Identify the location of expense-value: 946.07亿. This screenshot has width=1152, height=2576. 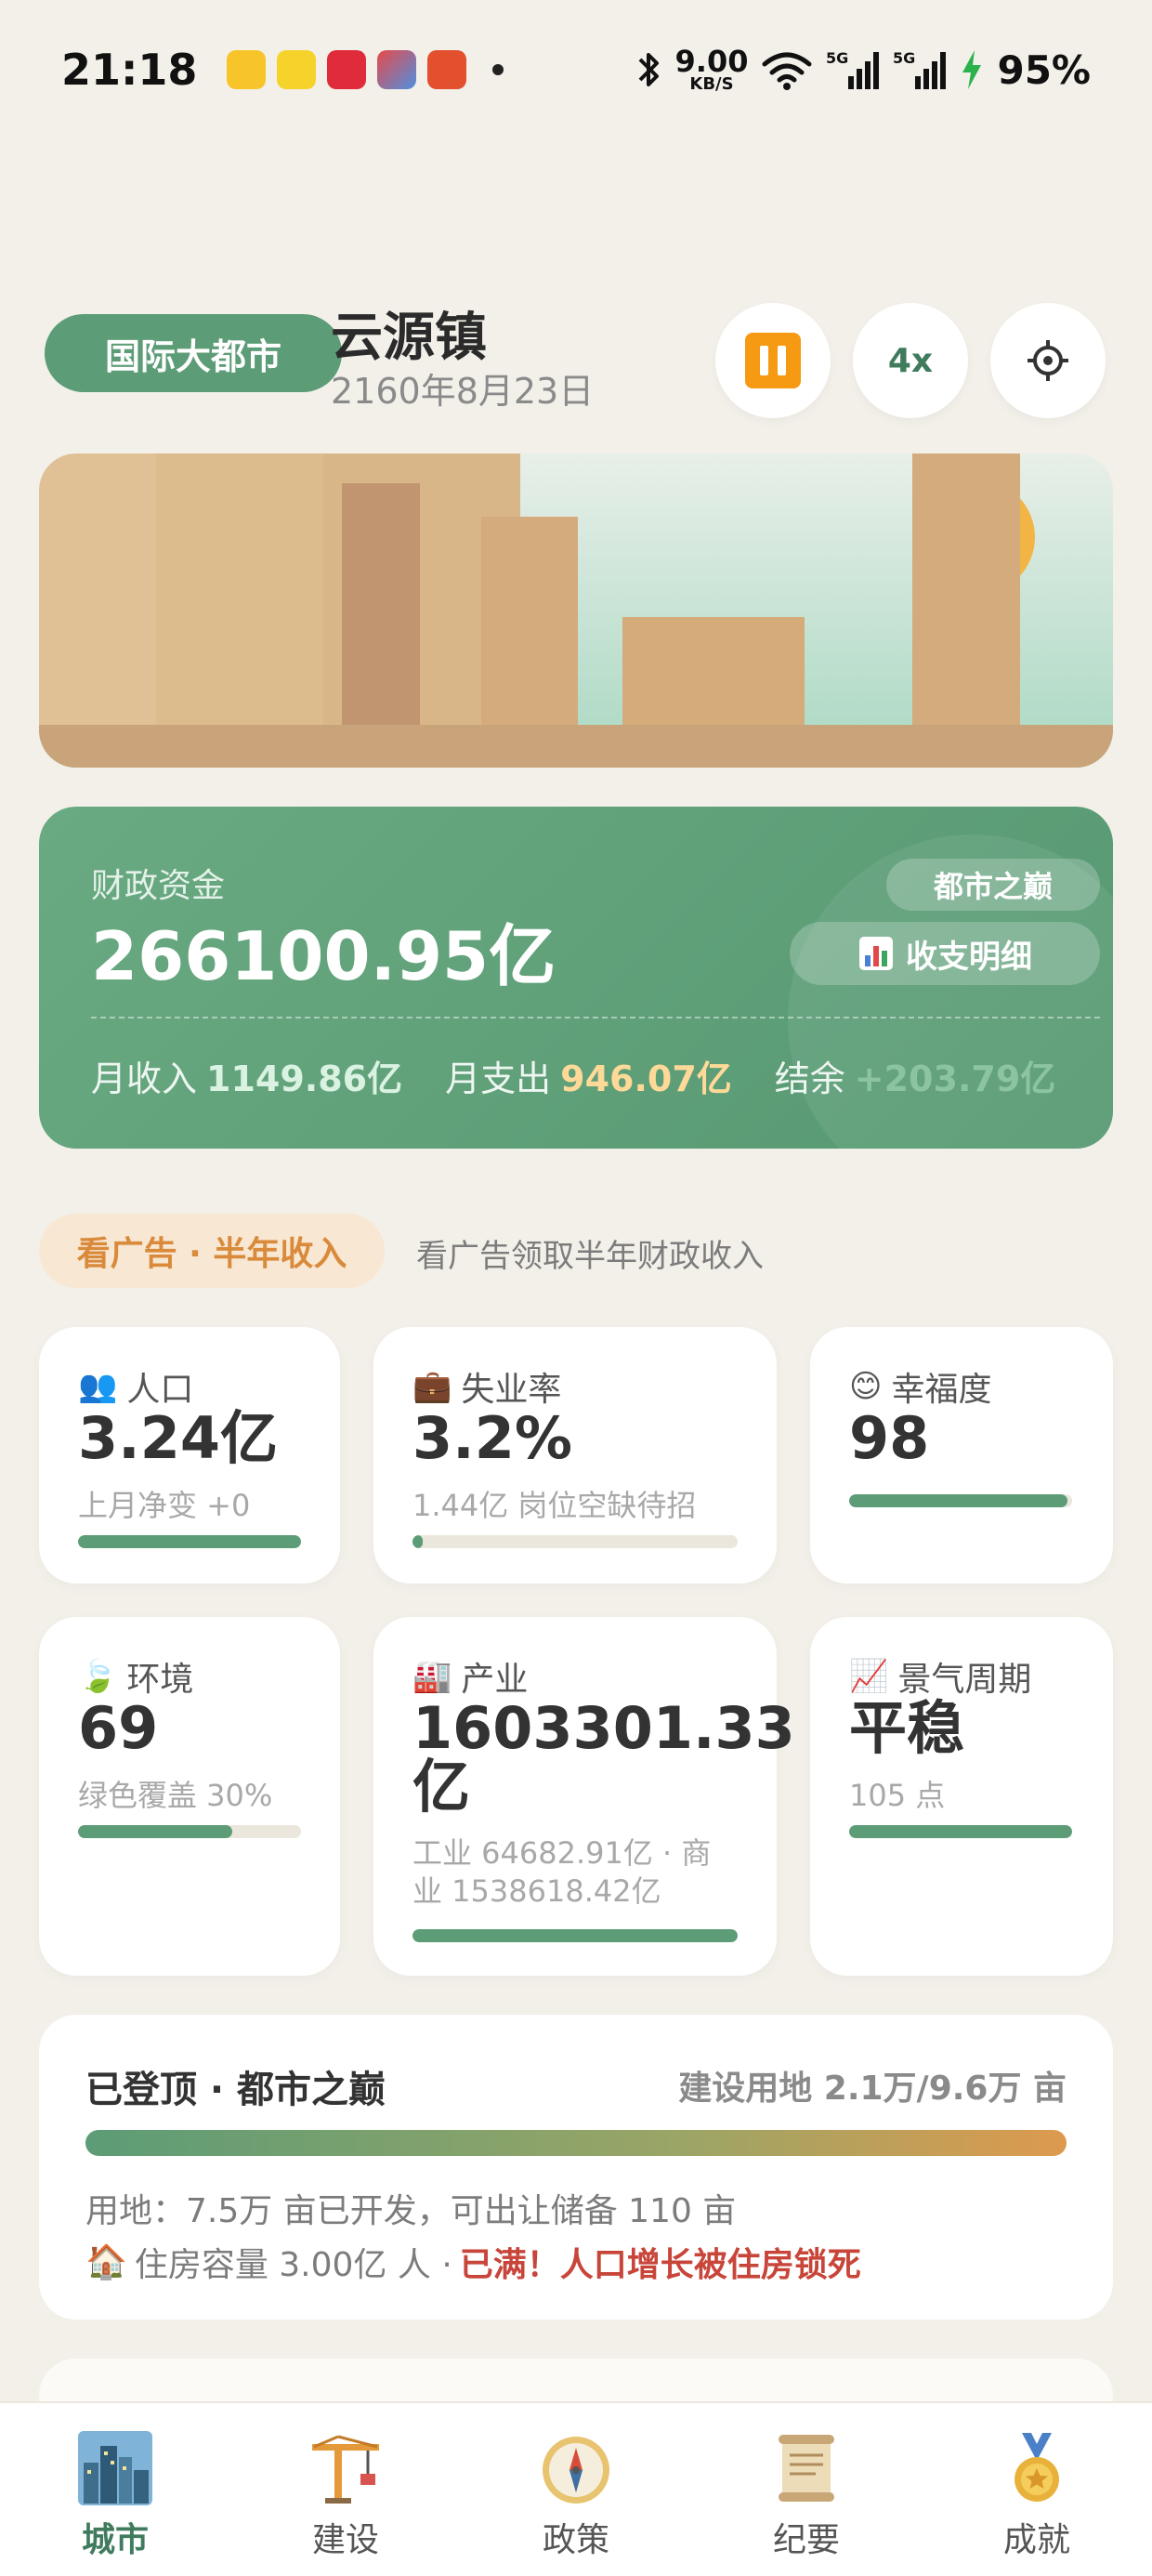
(646, 1078).